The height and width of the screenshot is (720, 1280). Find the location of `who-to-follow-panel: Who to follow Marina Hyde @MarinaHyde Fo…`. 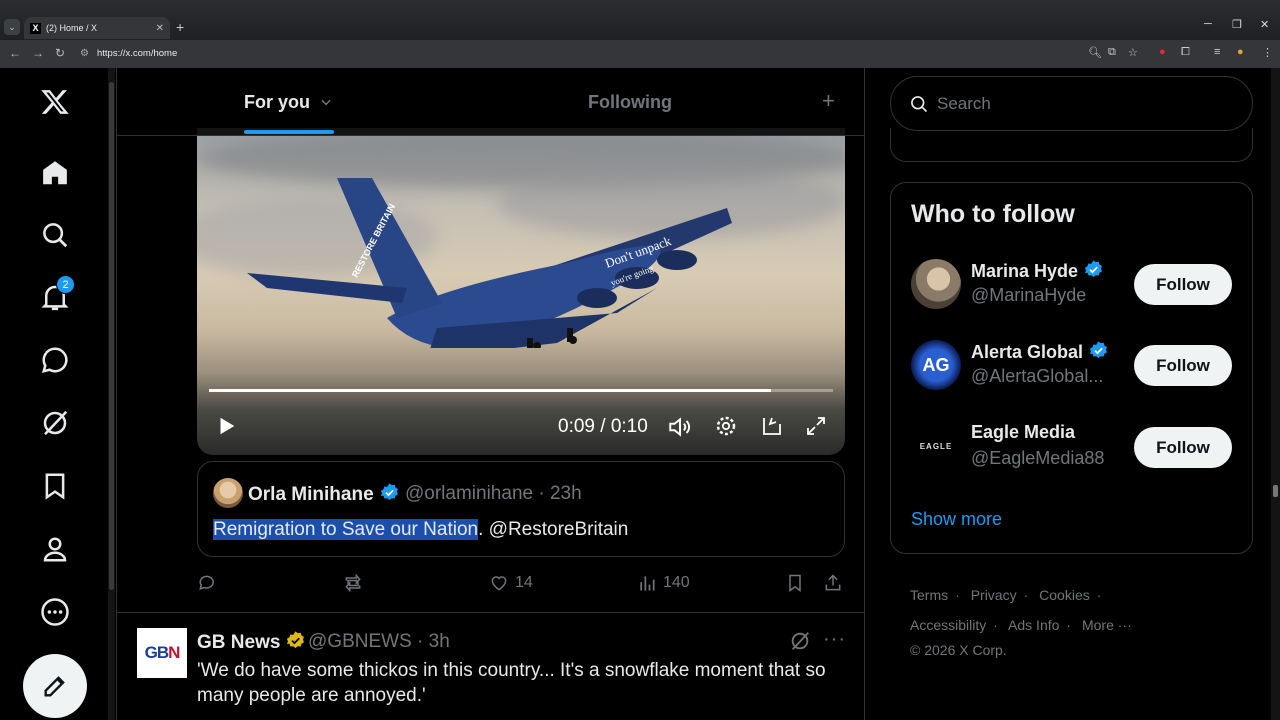

who-to-follow-panel: Who to follow Marina Hyde @MarinaHyde Fo… is located at coordinates (1071, 368).